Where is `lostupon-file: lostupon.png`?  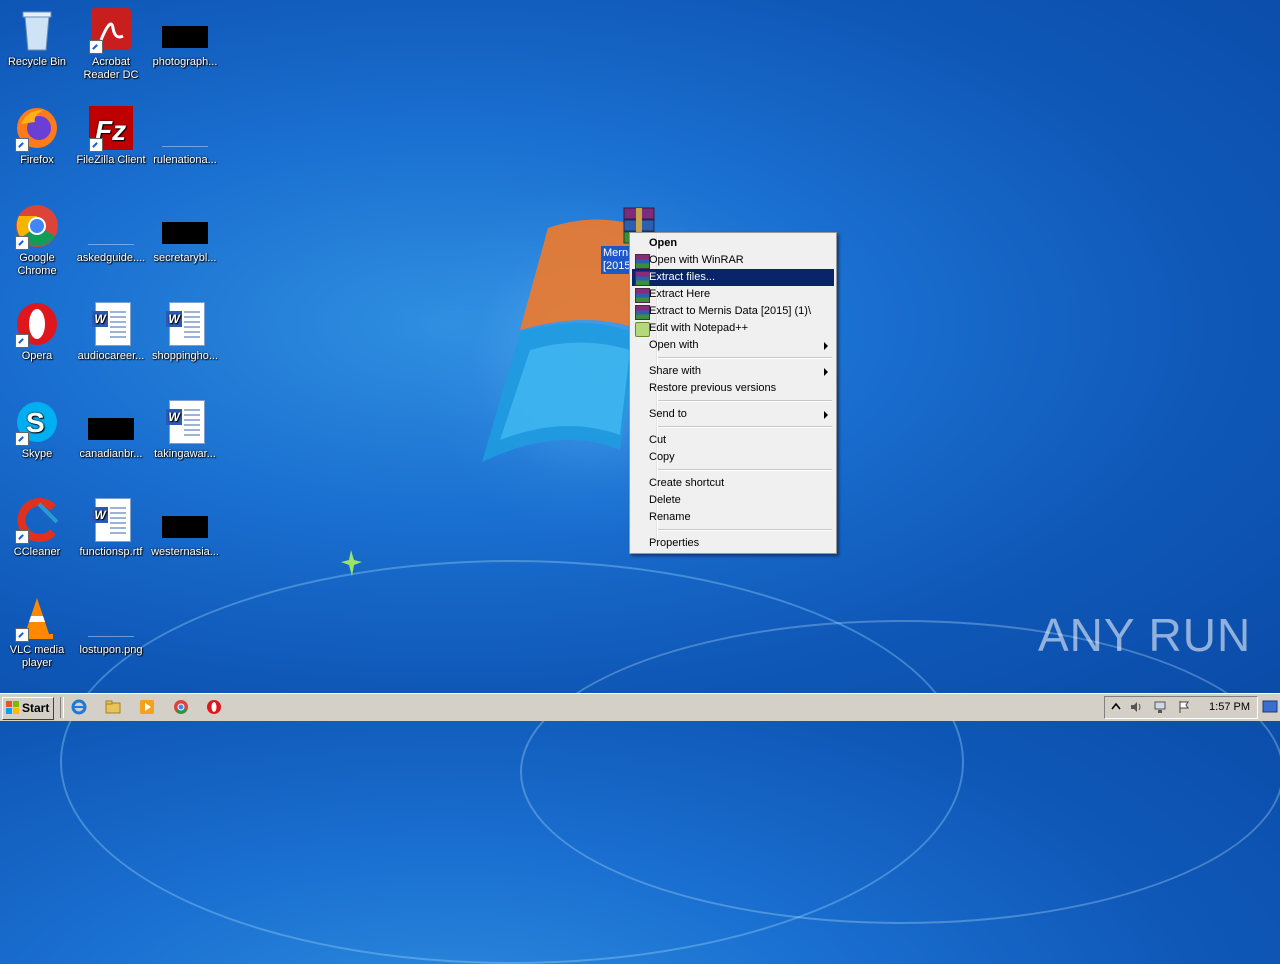
lostupon-file: lostupon.png is located at coordinates (111, 625).